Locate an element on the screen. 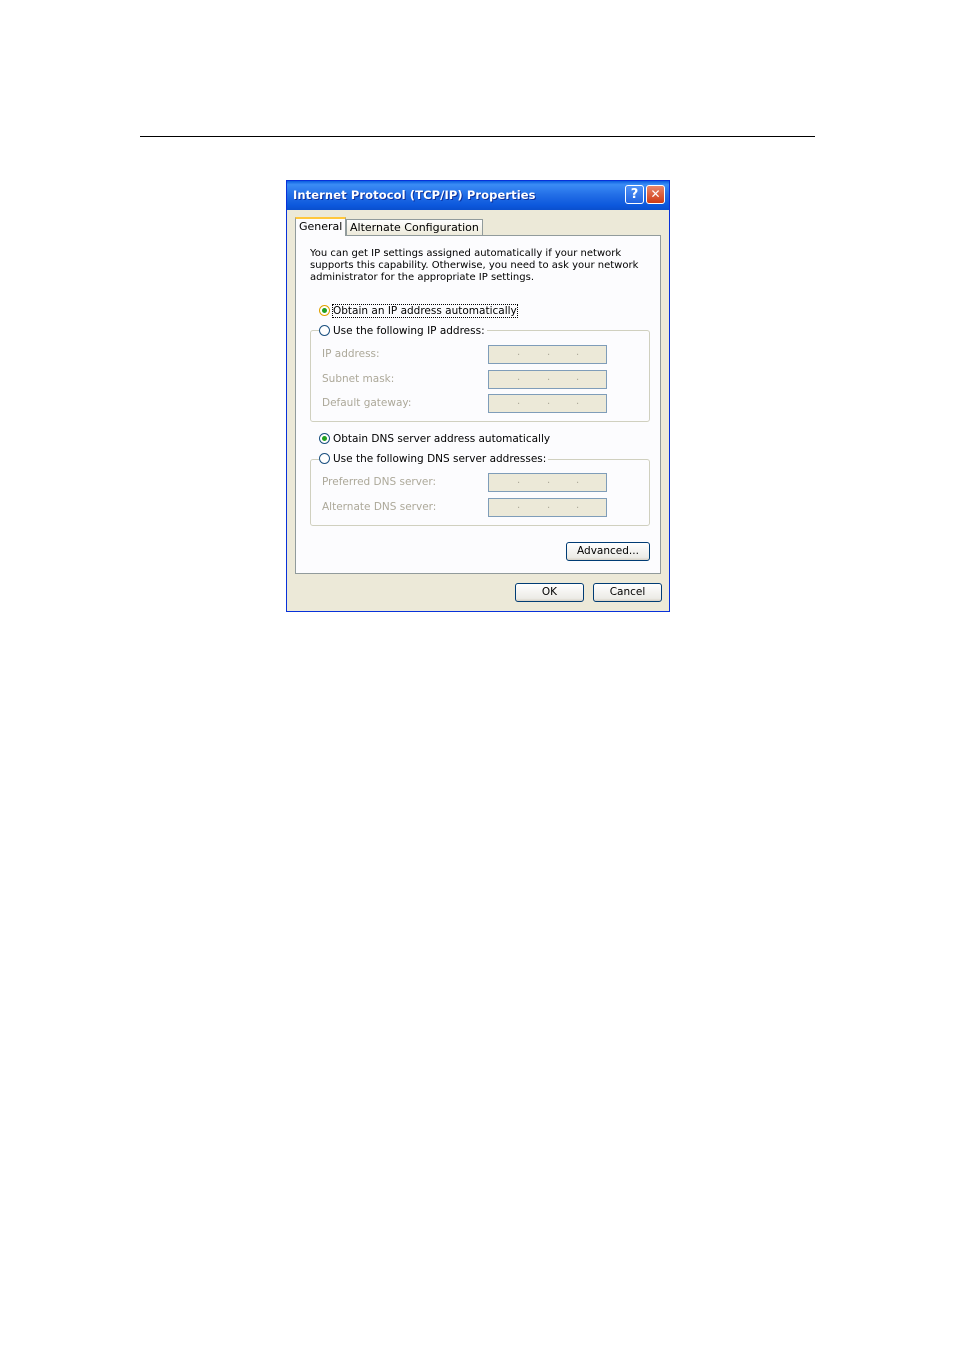 The height and width of the screenshot is (1349, 954). use-following-dns-label: Use the following DNS server addresses: is located at coordinates (440, 459).